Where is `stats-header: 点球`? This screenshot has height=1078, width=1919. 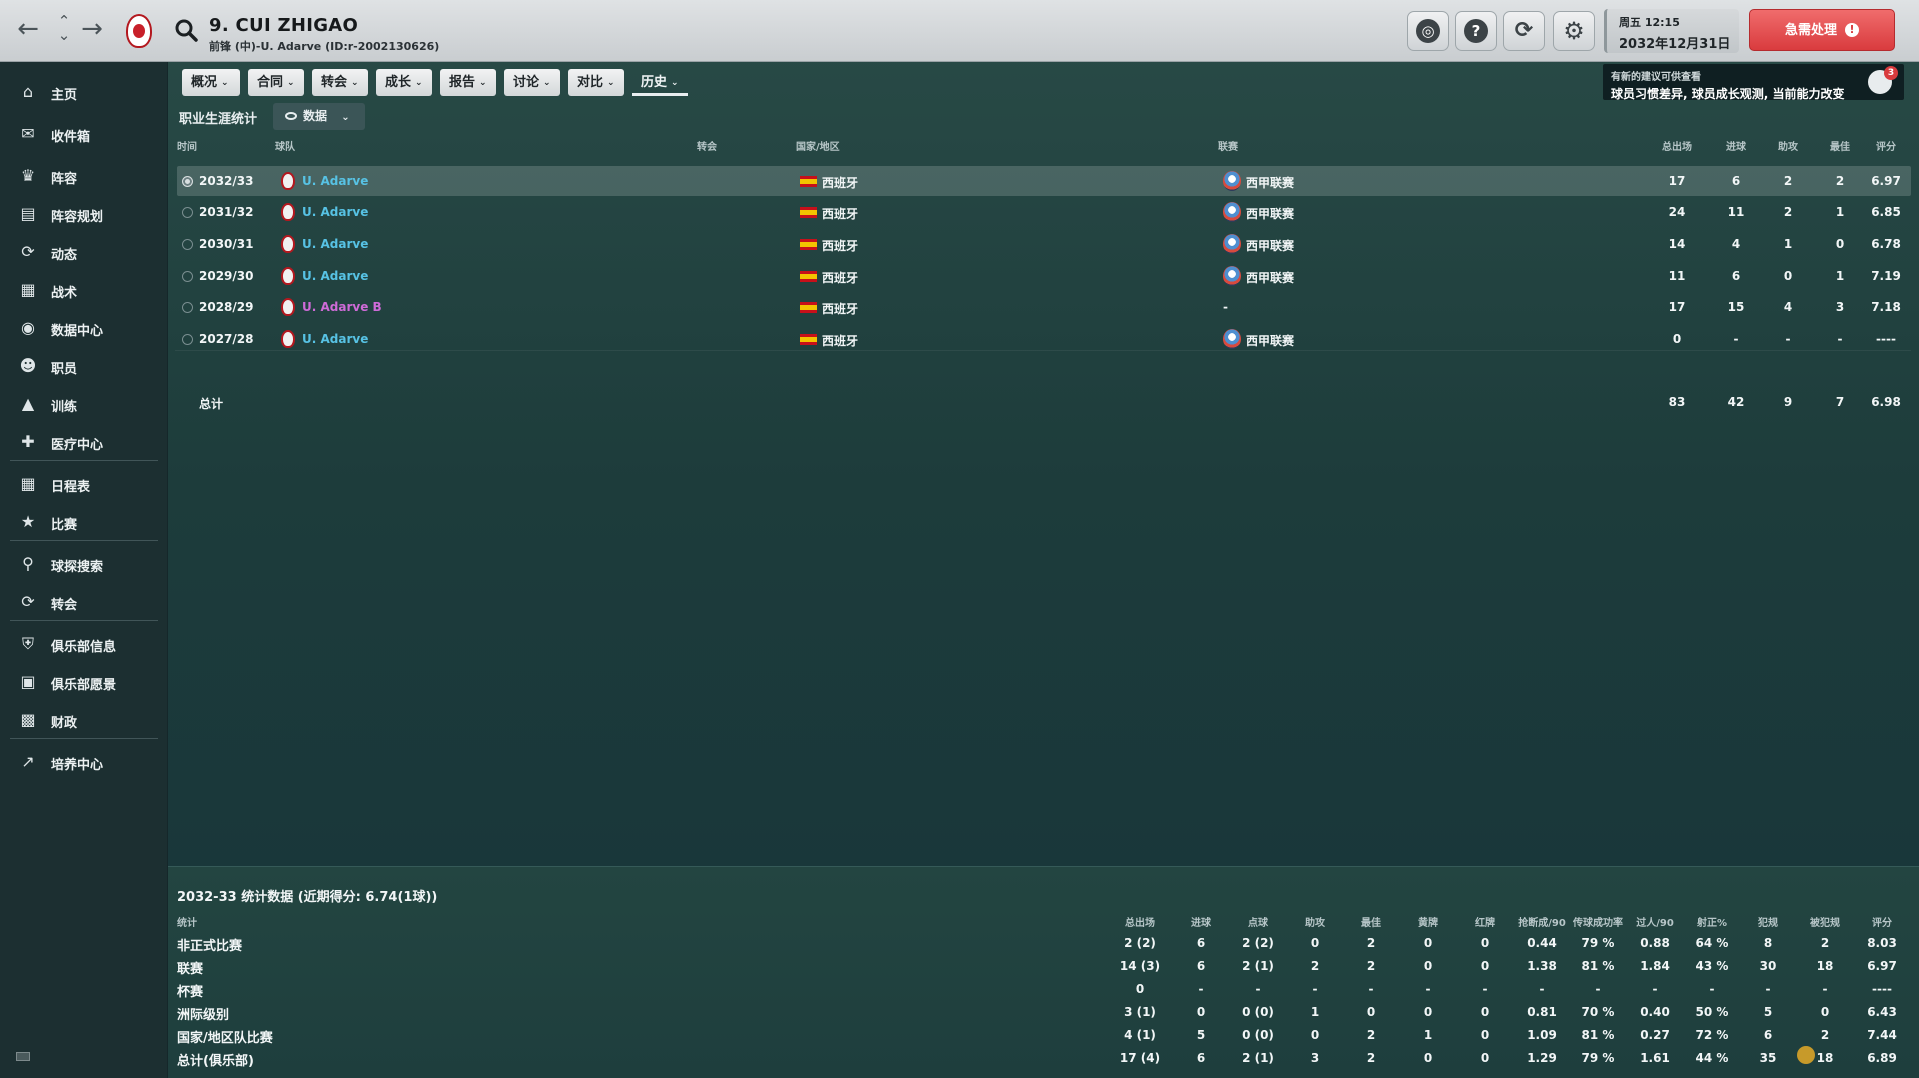 stats-header: 点球 is located at coordinates (1258, 921).